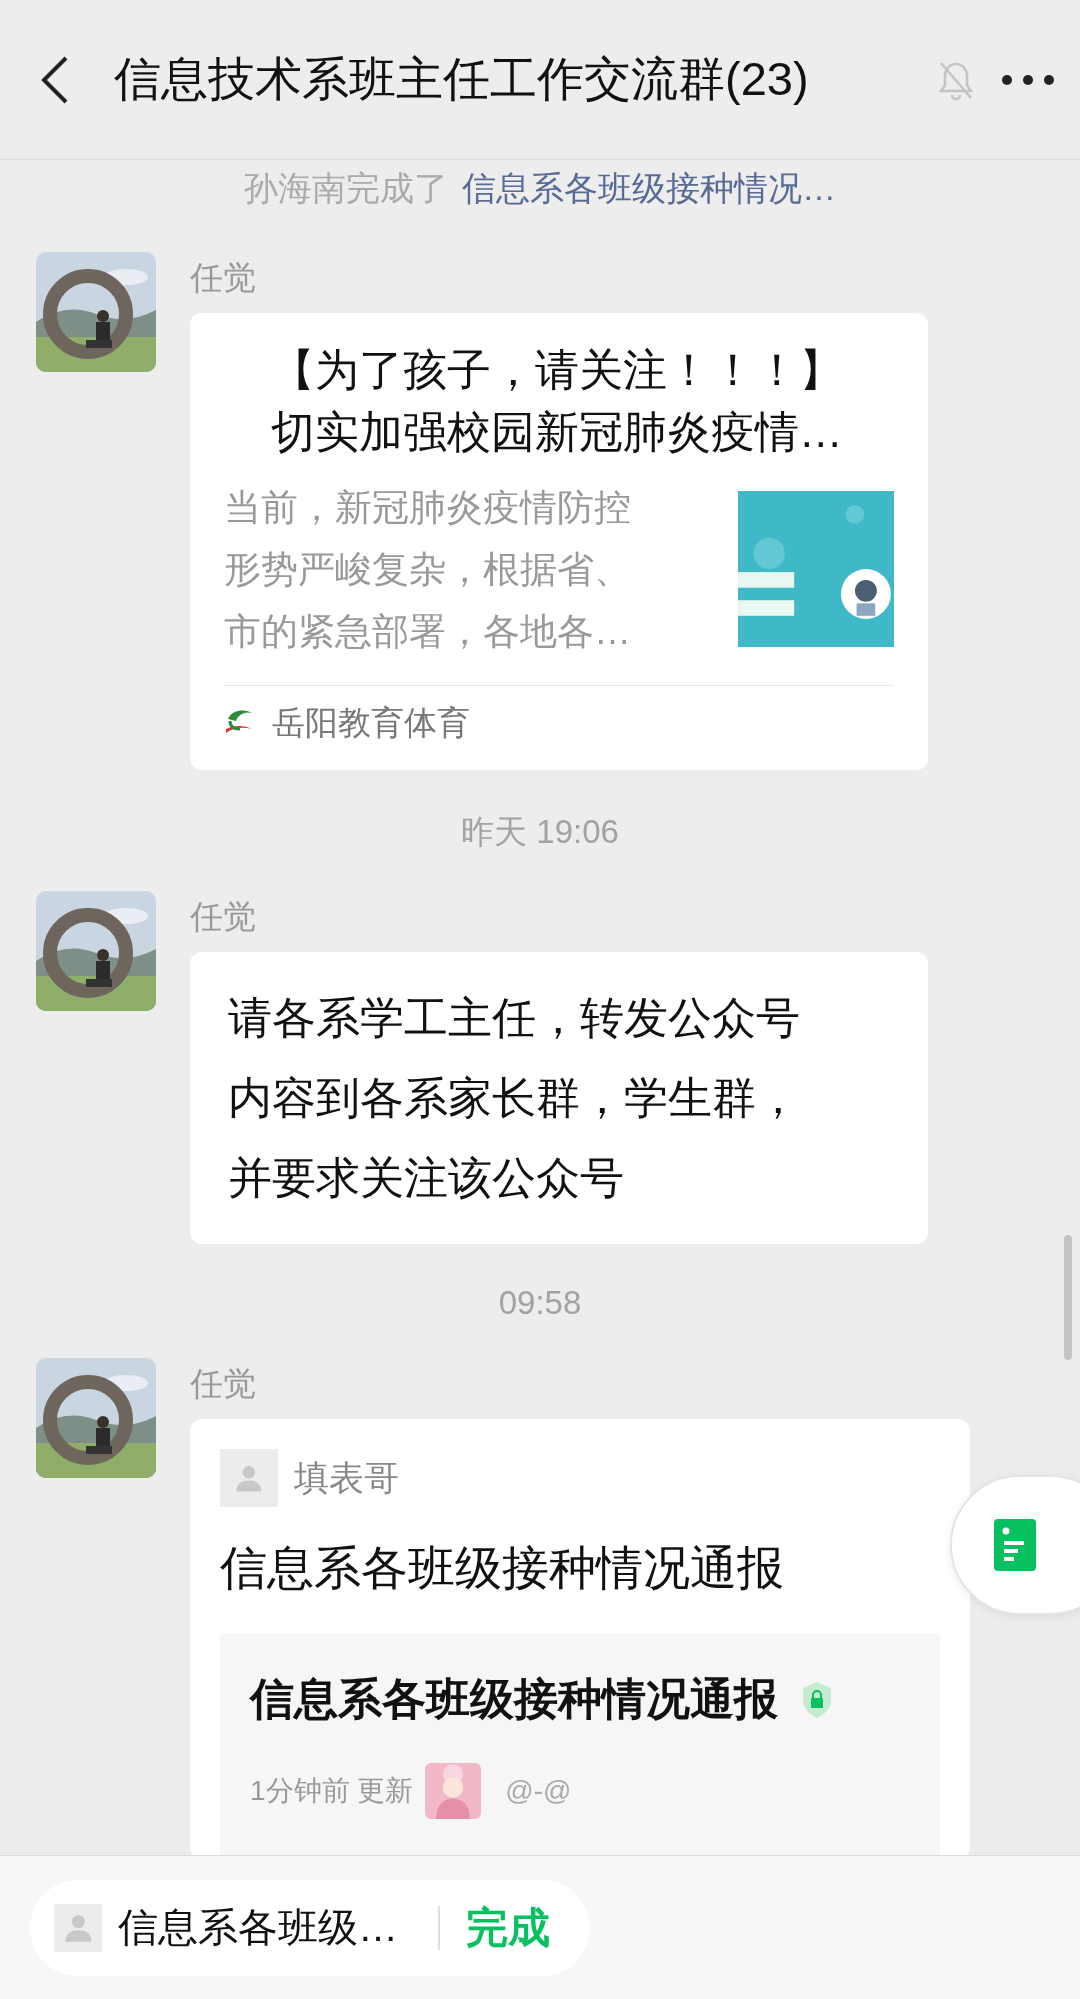 The width and height of the screenshot is (1080, 1999). I want to click on timestamp: 昨天 19:06, so click(540, 832).